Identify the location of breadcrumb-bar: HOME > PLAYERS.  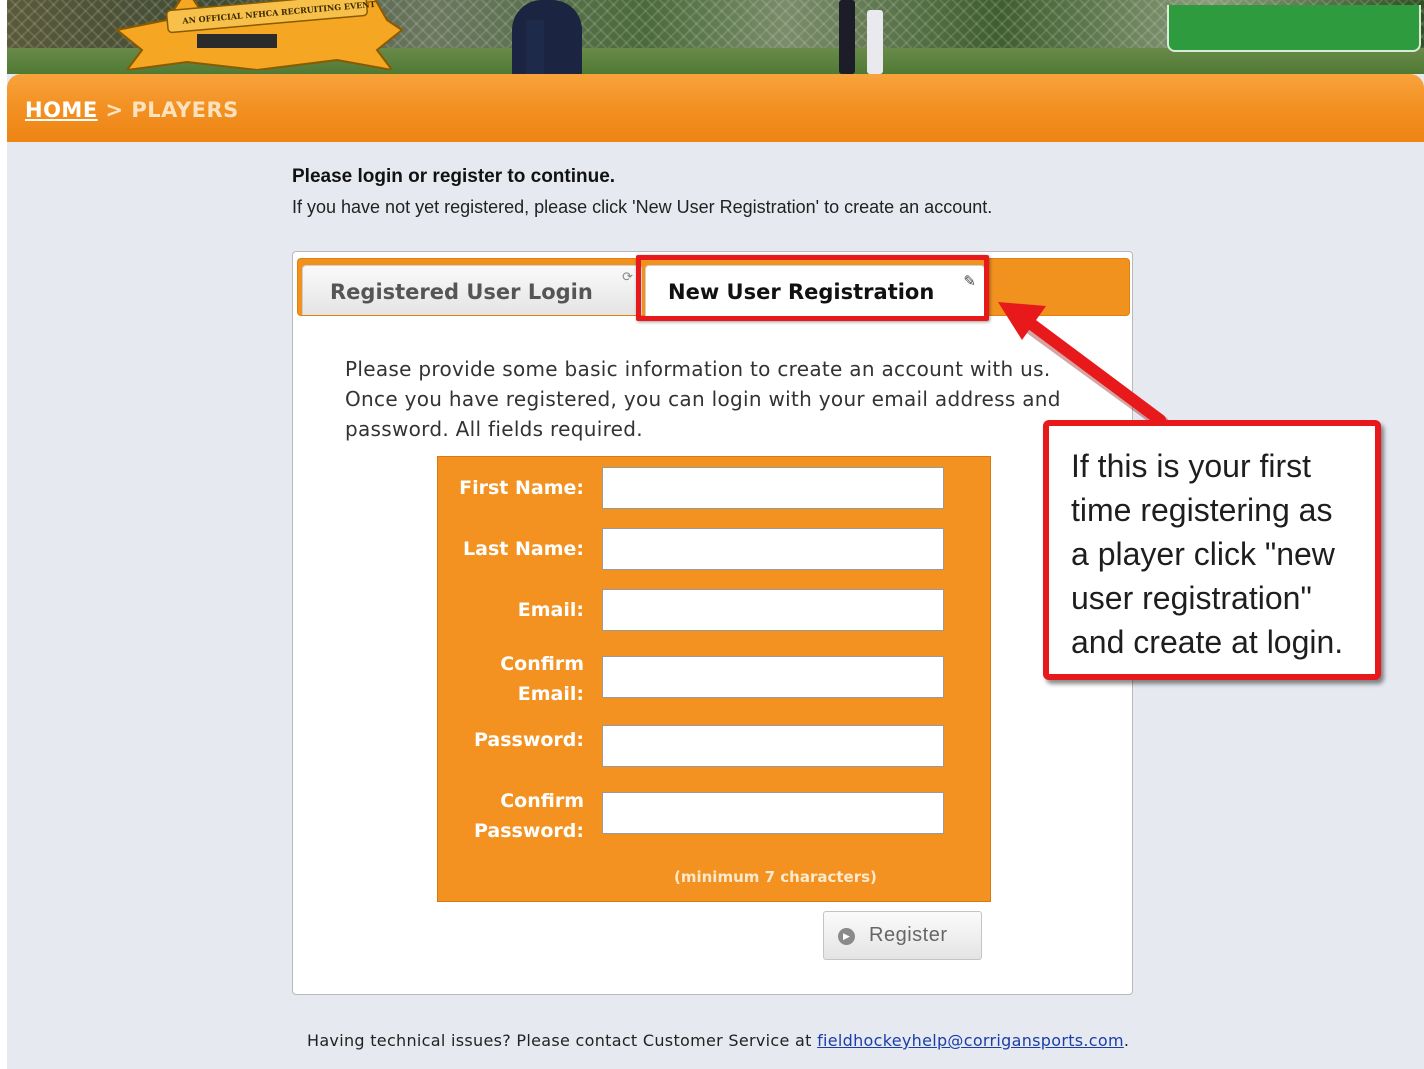
(715, 108).